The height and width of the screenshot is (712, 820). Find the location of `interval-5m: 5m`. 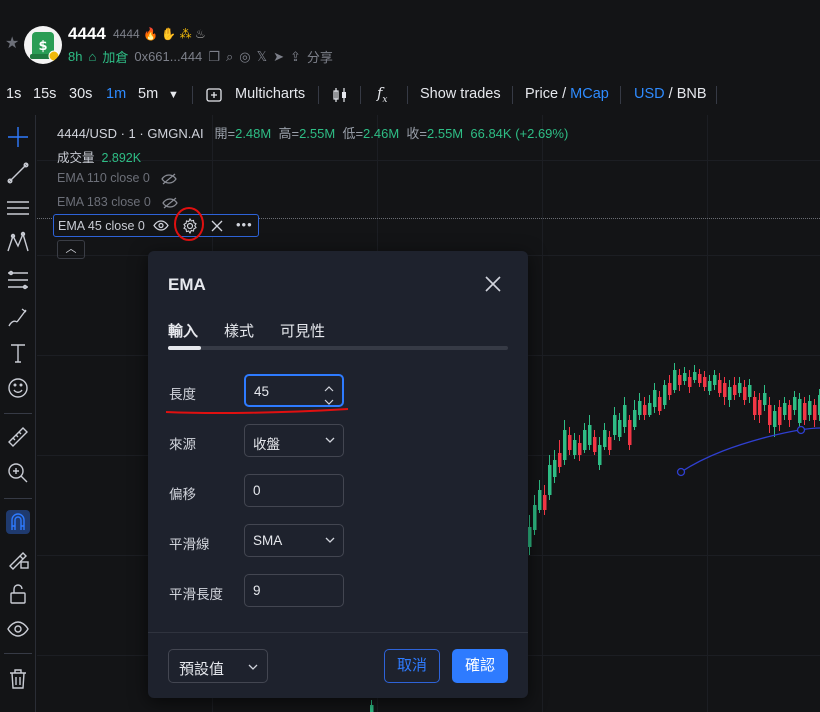

interval-5m: 5m is located at coordinates (148, 94).